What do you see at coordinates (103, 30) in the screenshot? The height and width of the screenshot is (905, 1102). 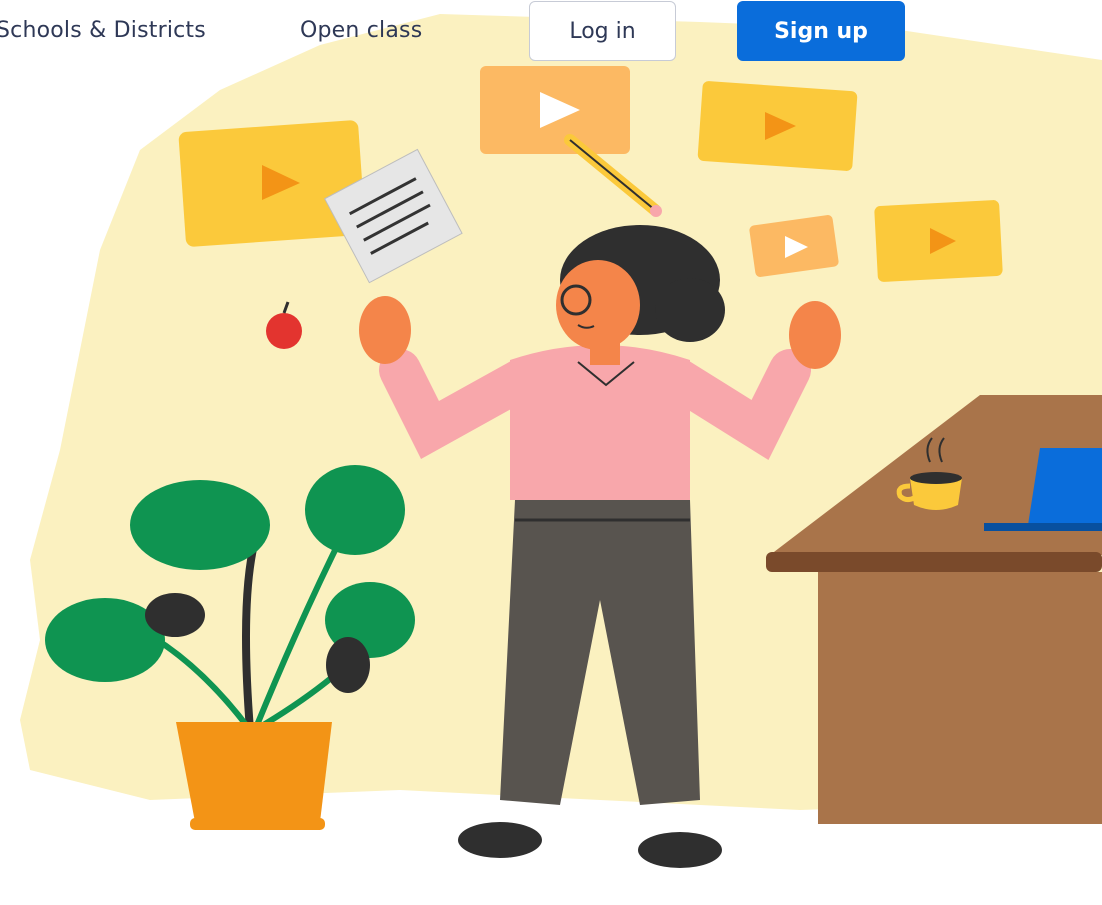 I see `nav-schools-districts-link: Schools & Districts` at bounding box center [103, 30].